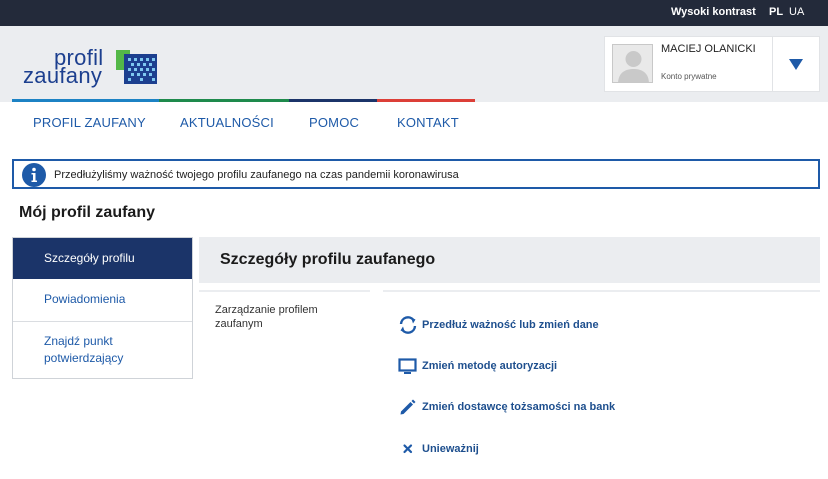  I want to click on main-nav: PROFIL ZAUFANY AKTUALNOŚCI POMOC KONTAKT, so click(414, 124).